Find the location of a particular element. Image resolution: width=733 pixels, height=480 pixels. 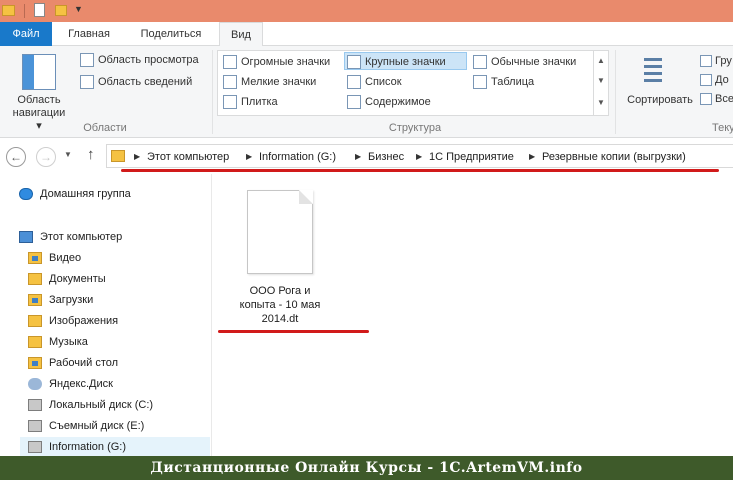

layout-small-icons: Мелкие значки is located at coordinates (268, 82).